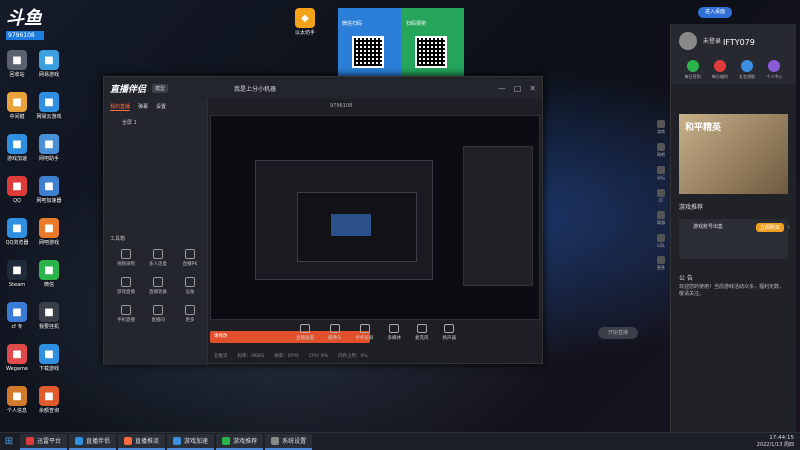  What do you see at coordinates (48, 75) in the screenshot?
I see `desktop-icon-label: 网易游戏` at bounding box center [48, 75].